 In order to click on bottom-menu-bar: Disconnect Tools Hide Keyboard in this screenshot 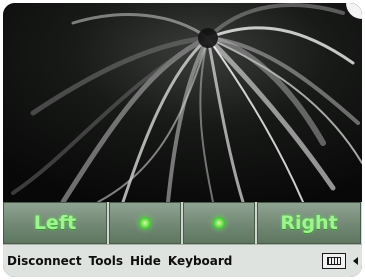, I will do `click(182, 260)`.